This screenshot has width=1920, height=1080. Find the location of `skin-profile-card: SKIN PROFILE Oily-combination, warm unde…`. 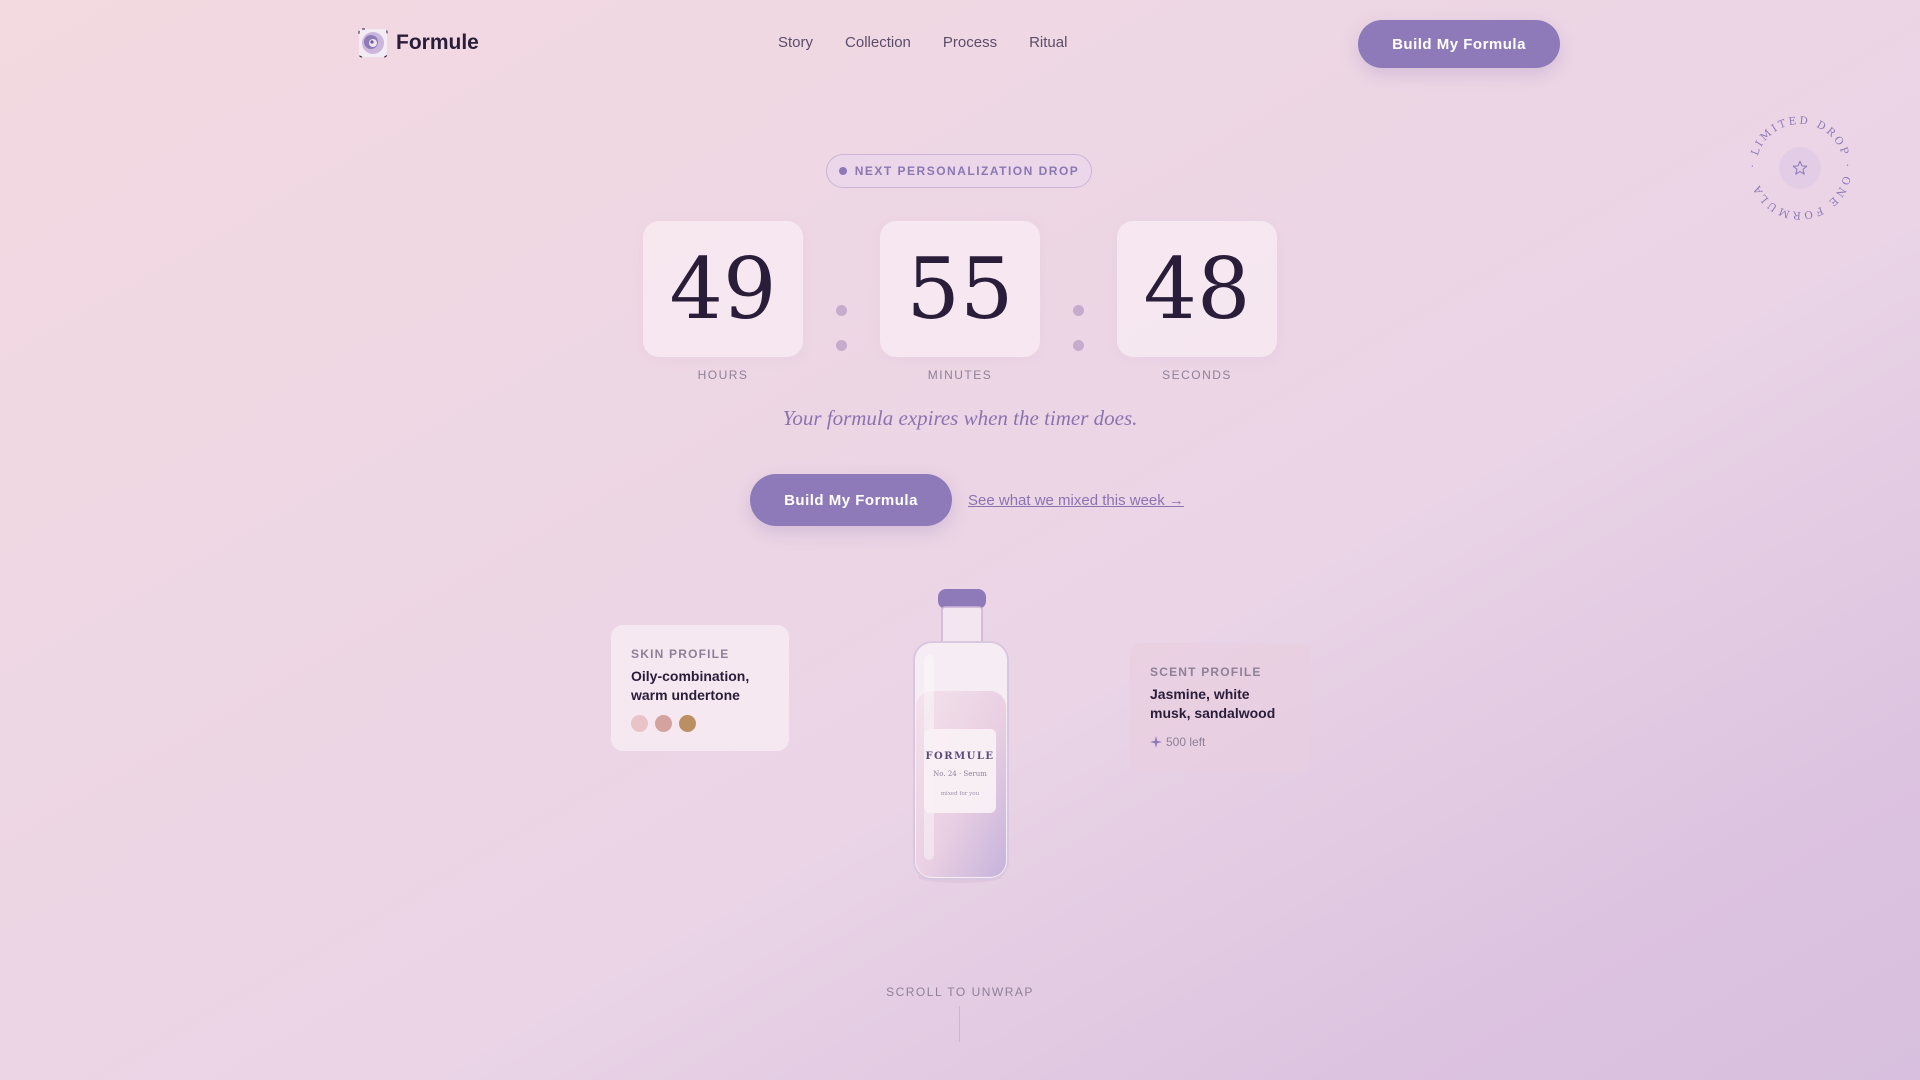

skin-profile-card: SKIN PROFILE Oily-combination, warm unde… is located at coordinates (700, 688).